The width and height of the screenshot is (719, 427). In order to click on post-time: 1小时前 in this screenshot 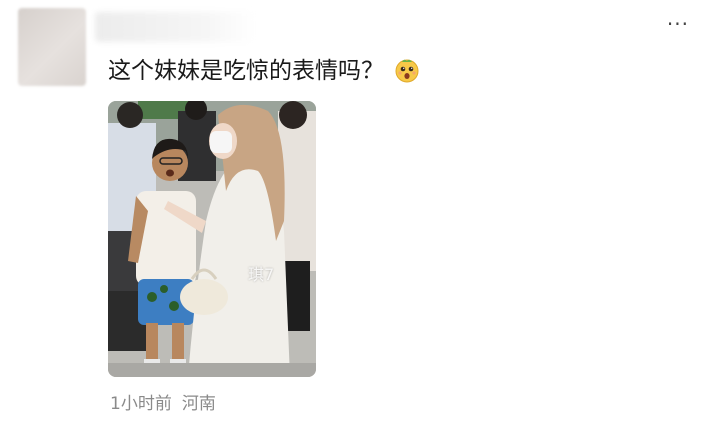, I will do `click(141, 404)`.